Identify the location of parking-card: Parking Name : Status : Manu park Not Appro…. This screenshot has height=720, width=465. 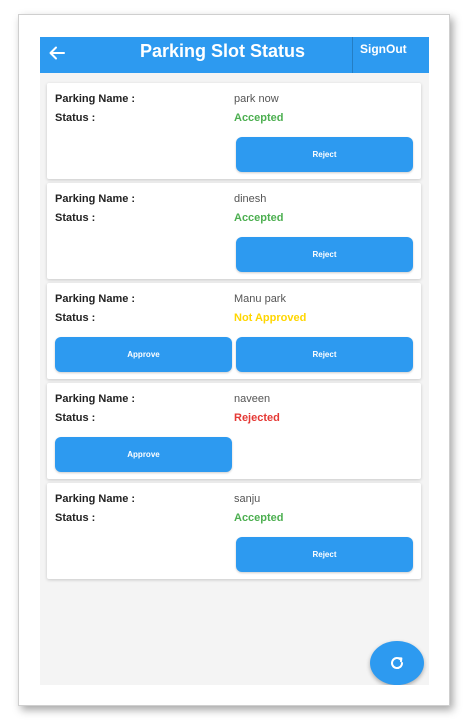
(234, 331).